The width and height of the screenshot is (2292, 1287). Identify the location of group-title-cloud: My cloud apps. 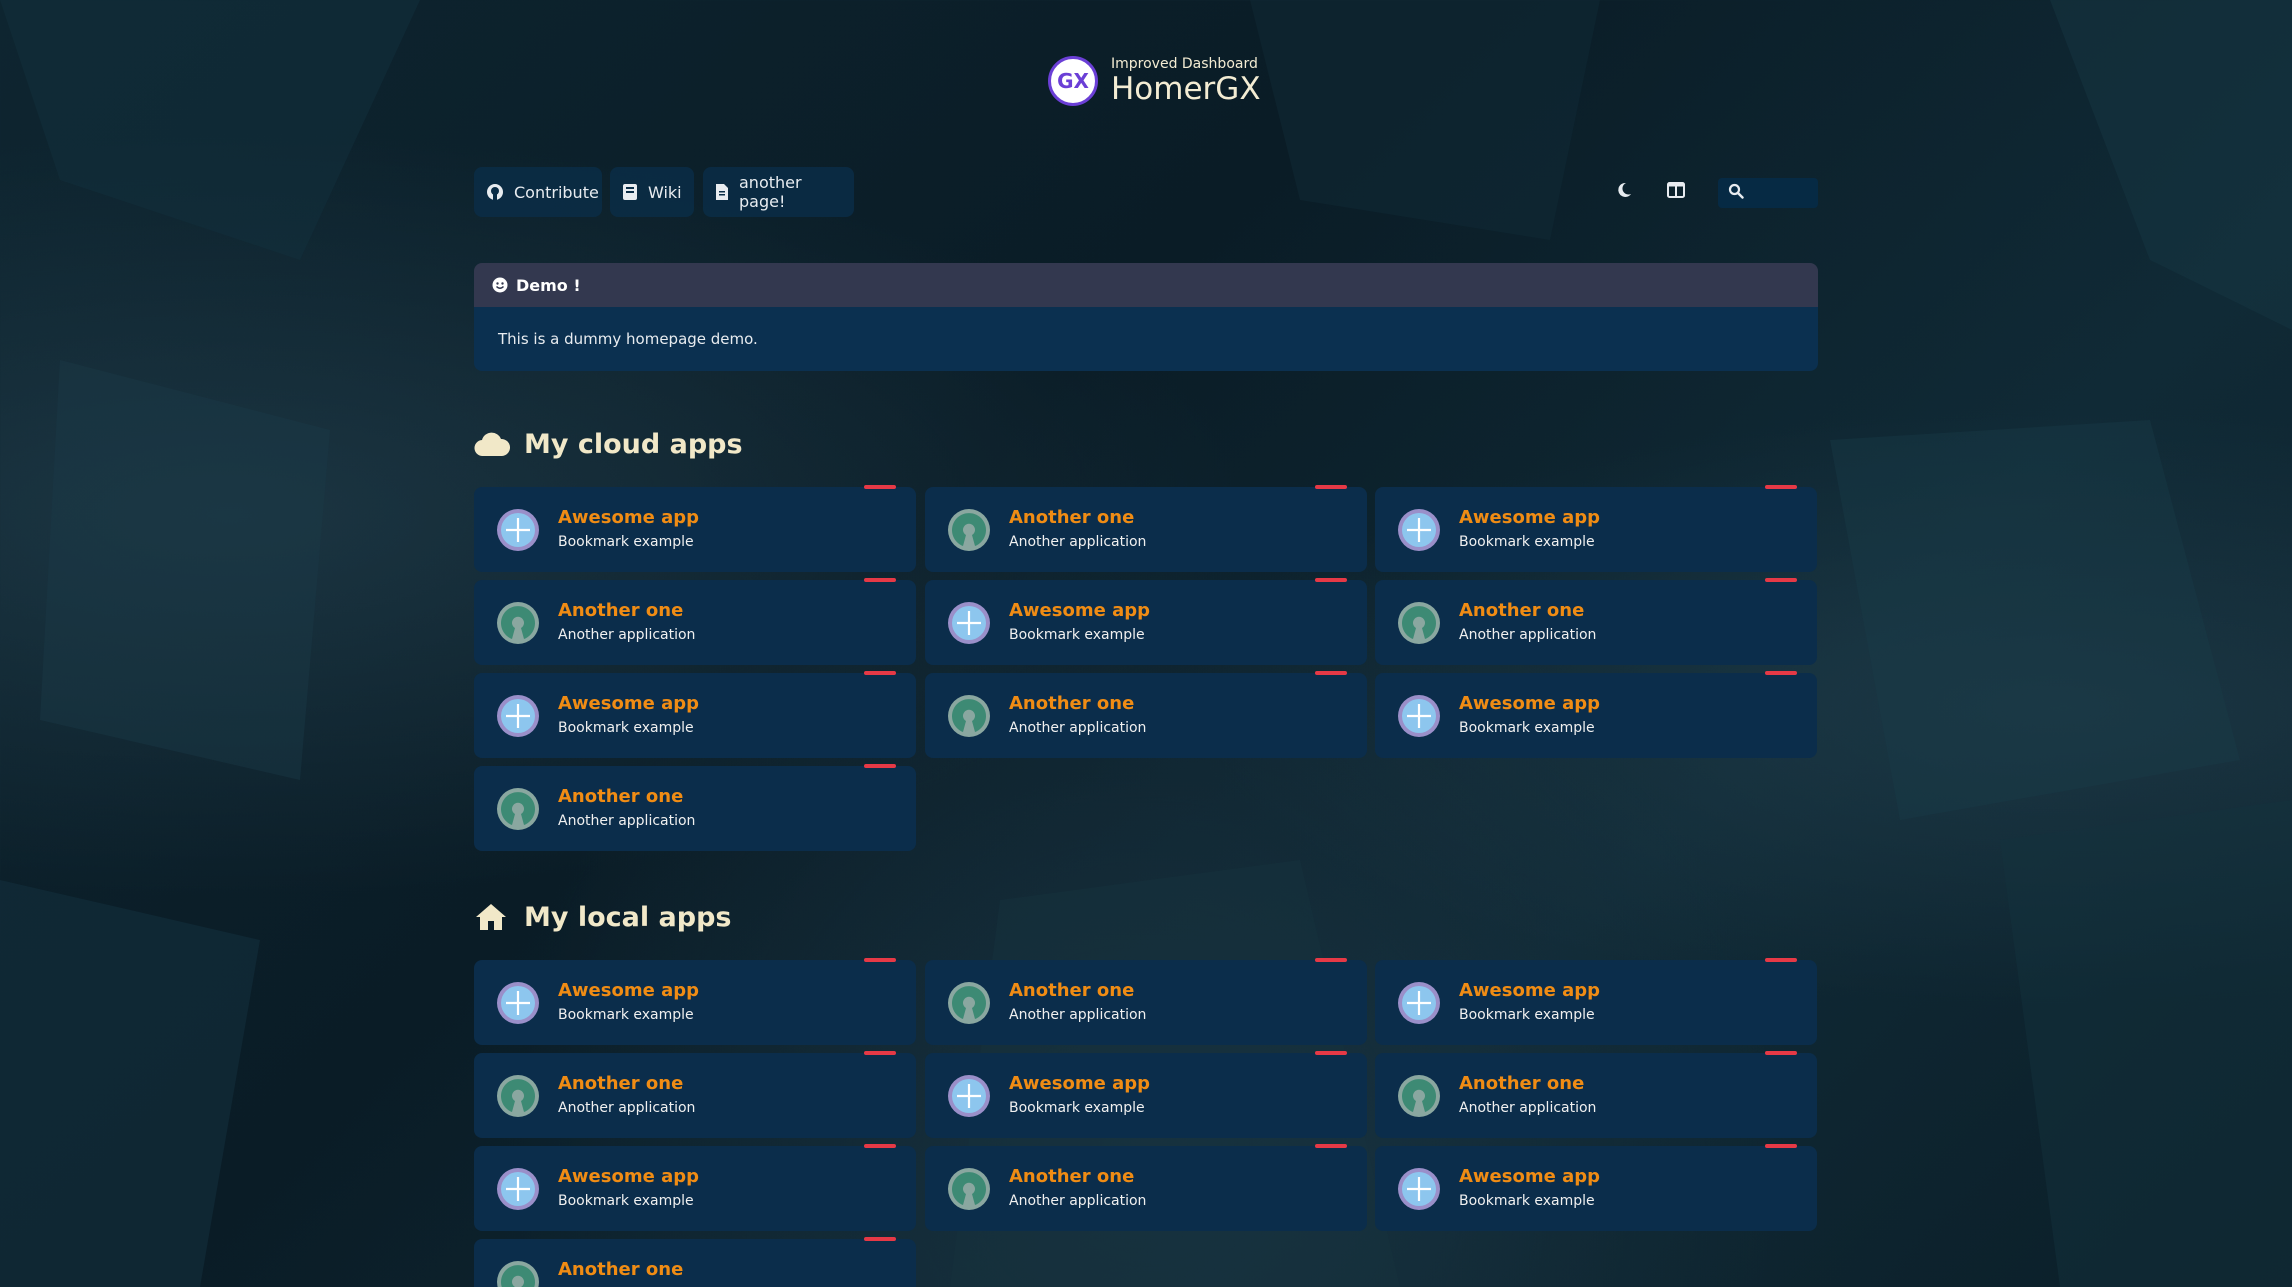
(608, 444).